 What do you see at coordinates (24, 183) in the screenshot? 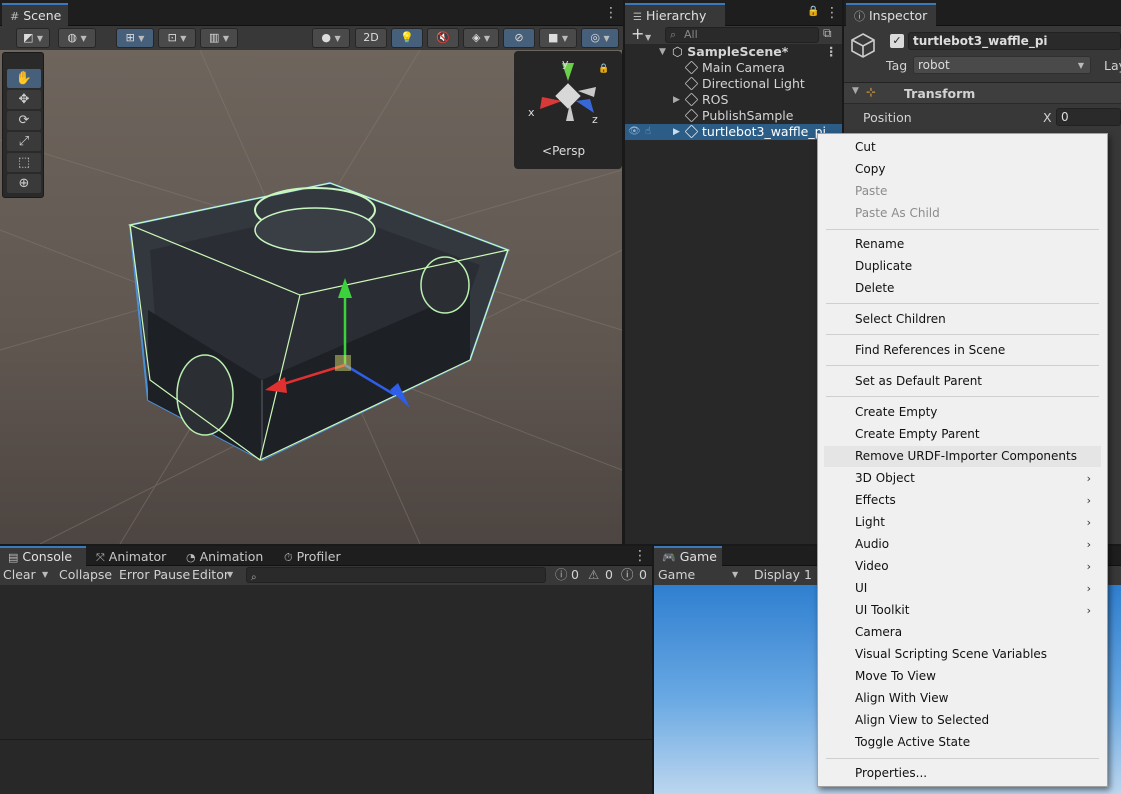
I see `transform-tool-button: ⊕` at bounding box center [24, 183].